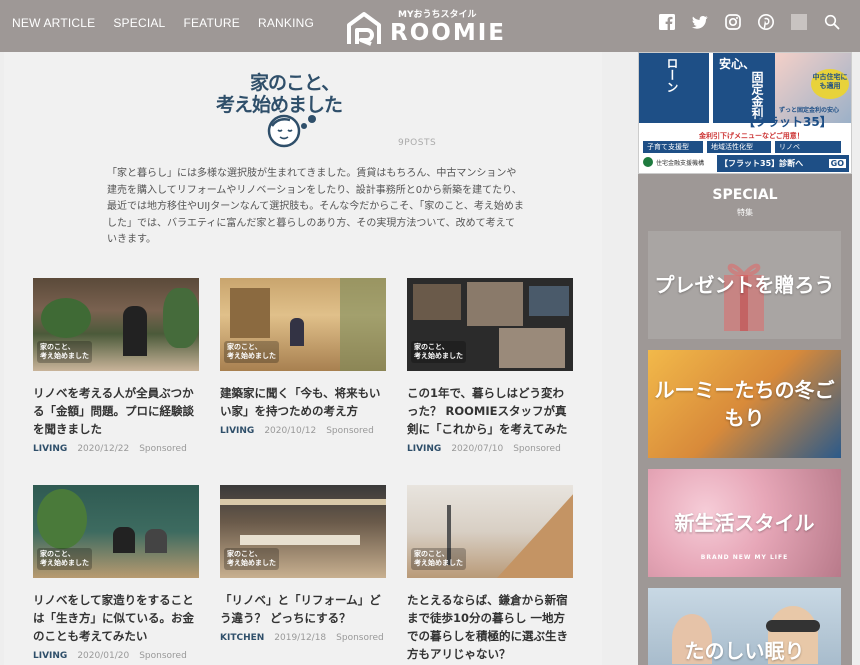 This screenshot has height=665, width=860. I want to click on article-meta: LIVING 2020/01/20 Sponsored, so click(116, 656).